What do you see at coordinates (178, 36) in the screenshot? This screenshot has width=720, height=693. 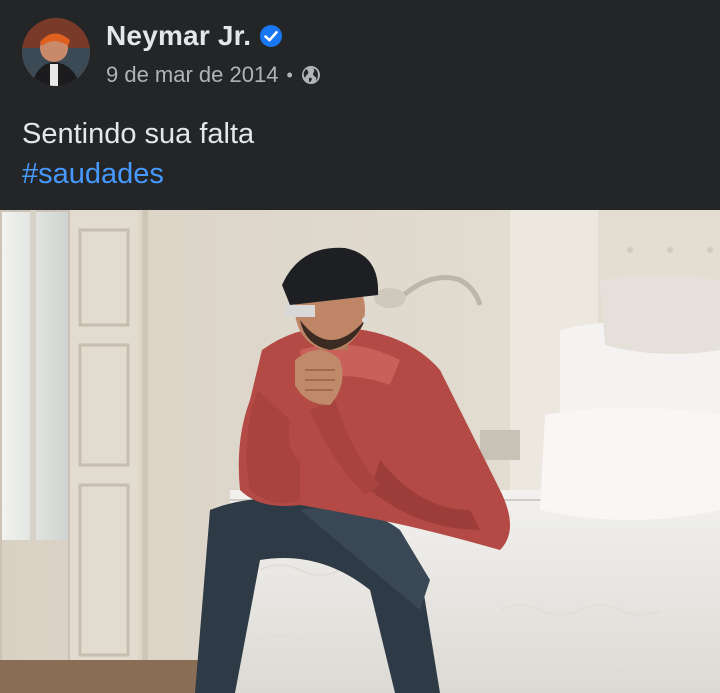 I see `author-name: Neymar Jr.` at bounding box center [178, 36].